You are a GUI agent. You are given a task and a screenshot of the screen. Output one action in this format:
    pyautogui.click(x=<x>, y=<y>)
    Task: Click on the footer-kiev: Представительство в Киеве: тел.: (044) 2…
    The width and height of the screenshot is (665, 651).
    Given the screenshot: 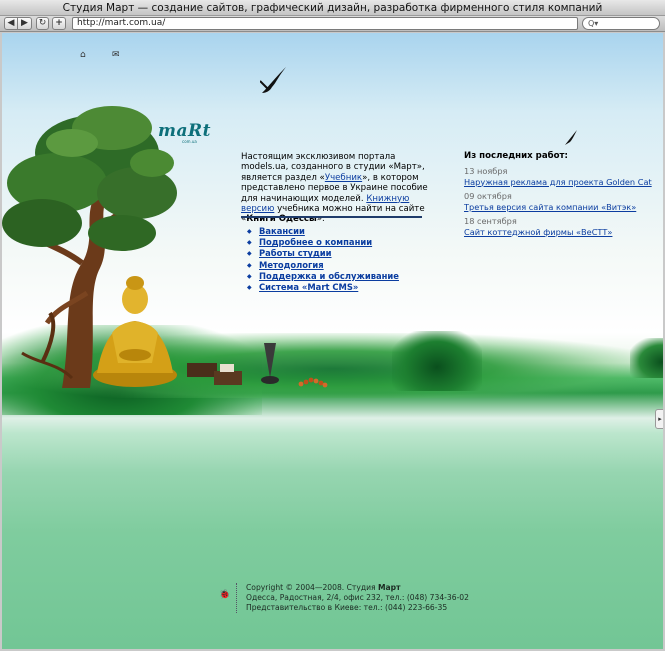 What is the action you would take?
    pyautogui.click(x=347, y=607)
    